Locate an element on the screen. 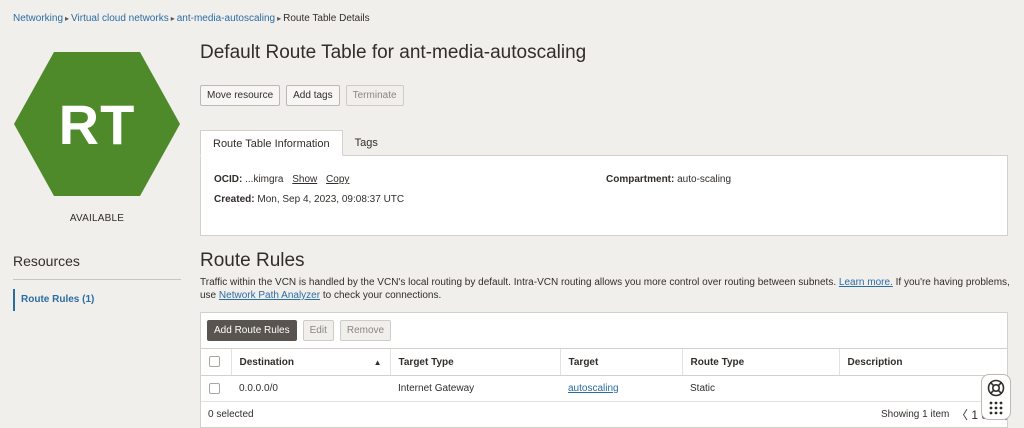 Image resolution: width=1024 pixels, height=428 pixels. help-widget is located at coordinates (996, 397).